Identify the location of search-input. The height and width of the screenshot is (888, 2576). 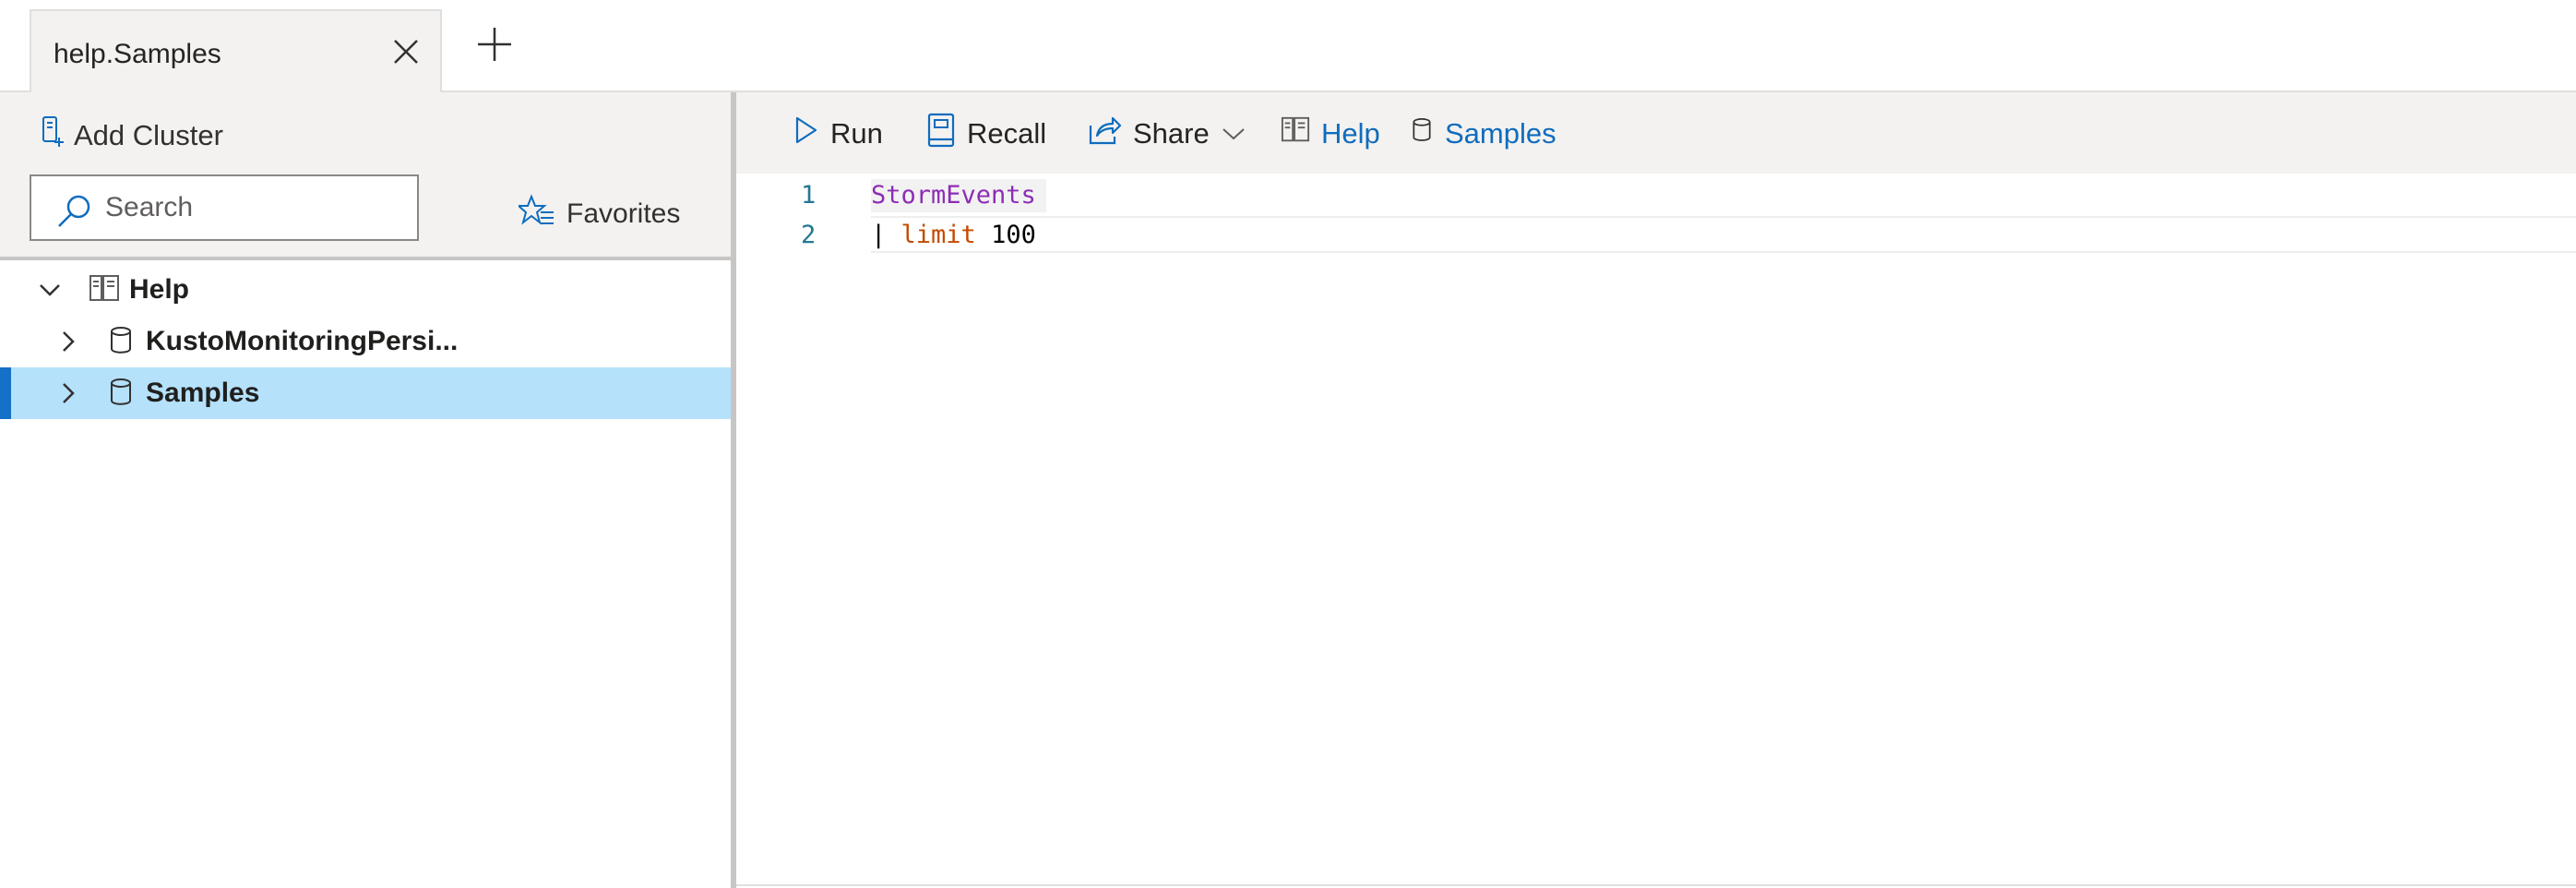
(252, 208).